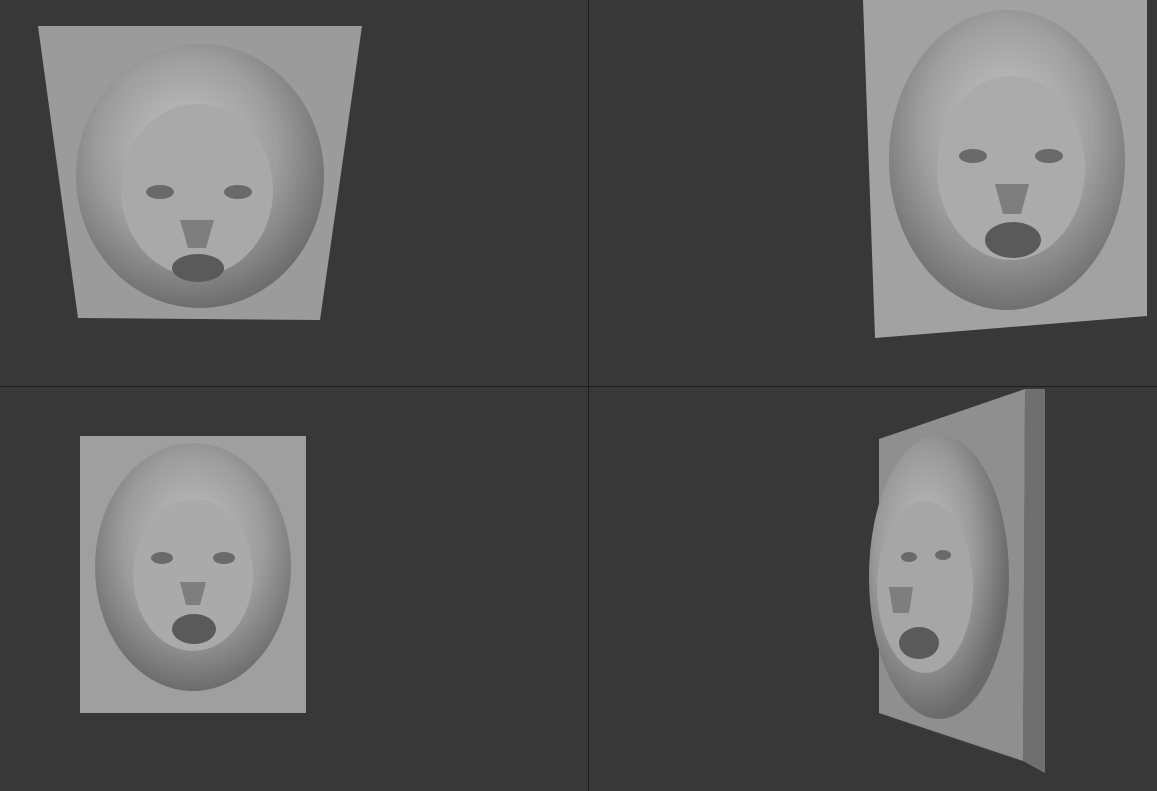  Describe the element at coordinates (200, 173) in the screenshot. I see `relief-model-top-left` at that location.